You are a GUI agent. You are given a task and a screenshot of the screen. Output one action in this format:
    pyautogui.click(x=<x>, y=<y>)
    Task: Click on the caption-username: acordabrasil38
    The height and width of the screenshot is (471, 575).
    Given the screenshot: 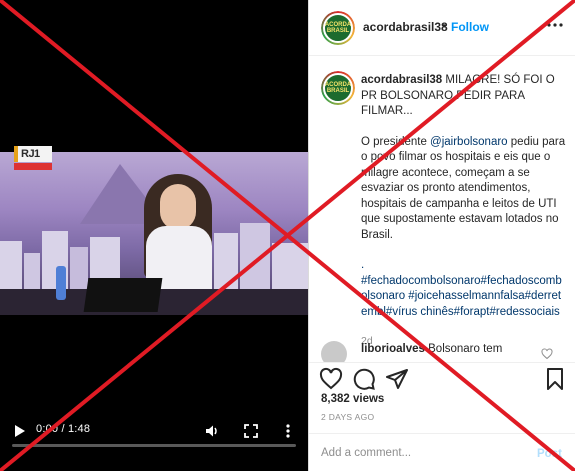 What is the action you would take?
    pyautogui.click(x=401, y=80)
    